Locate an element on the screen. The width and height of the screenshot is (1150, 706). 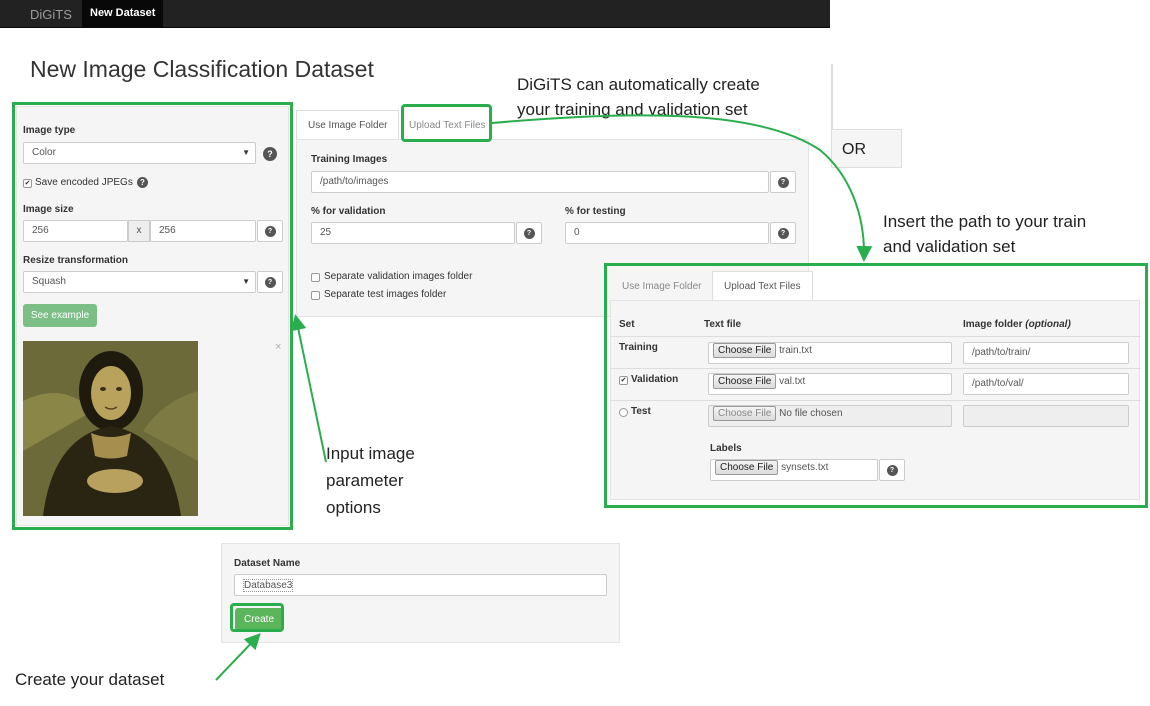
separate-validation-checkbox is located at coordinates (315, 277).